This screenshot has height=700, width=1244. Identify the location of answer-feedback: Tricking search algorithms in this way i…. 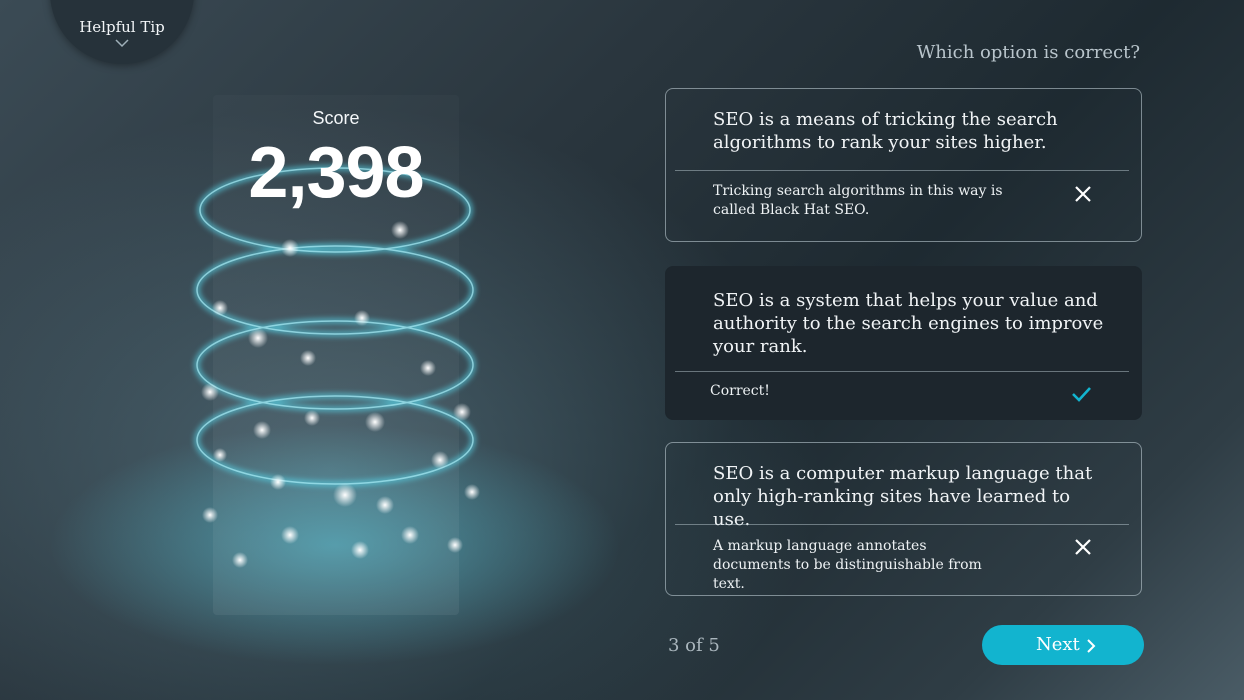
(858, 200).